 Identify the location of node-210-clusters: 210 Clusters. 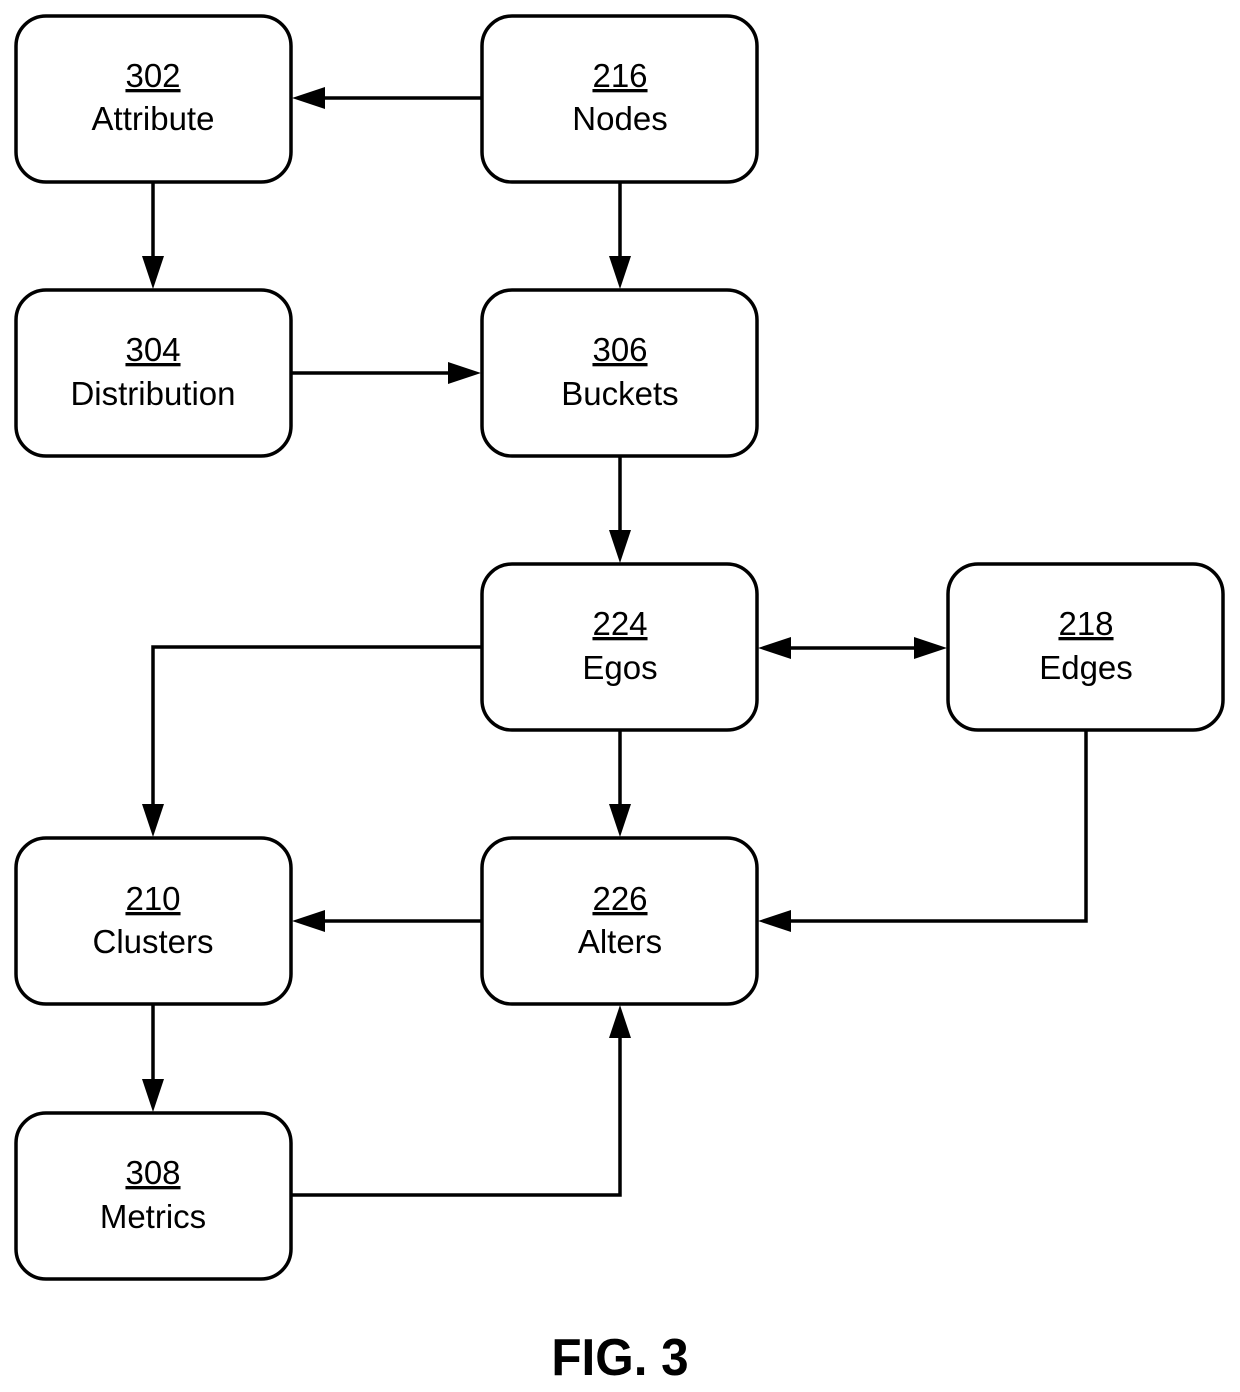
(153, 921).